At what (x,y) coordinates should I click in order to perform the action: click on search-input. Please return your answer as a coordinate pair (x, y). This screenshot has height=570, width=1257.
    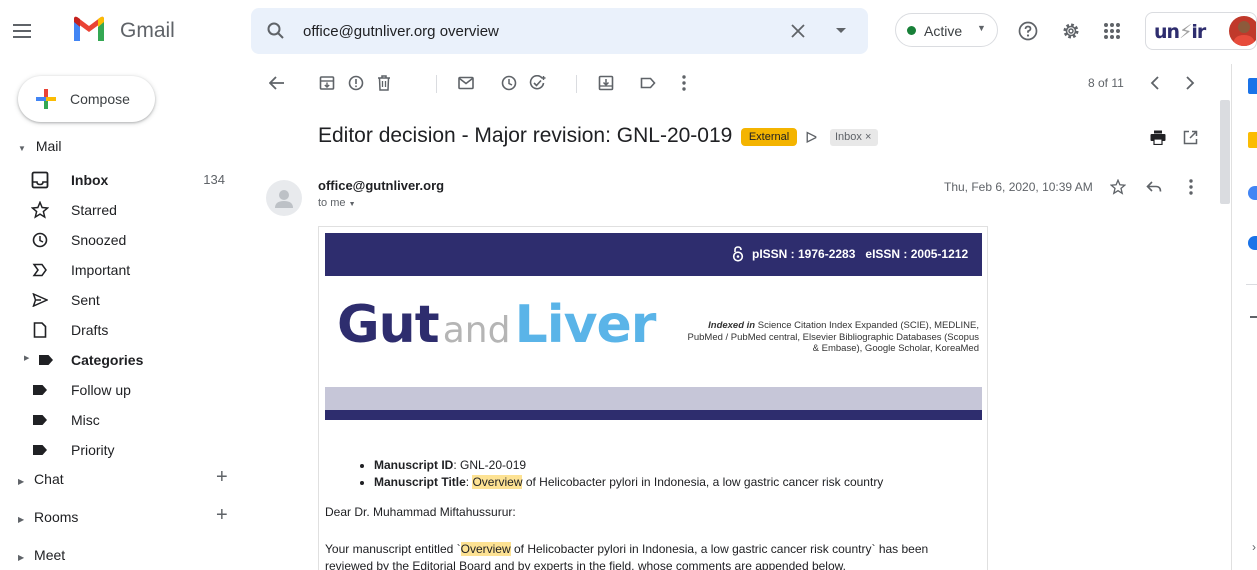
    Looking at the image, I should click on (538, 31).